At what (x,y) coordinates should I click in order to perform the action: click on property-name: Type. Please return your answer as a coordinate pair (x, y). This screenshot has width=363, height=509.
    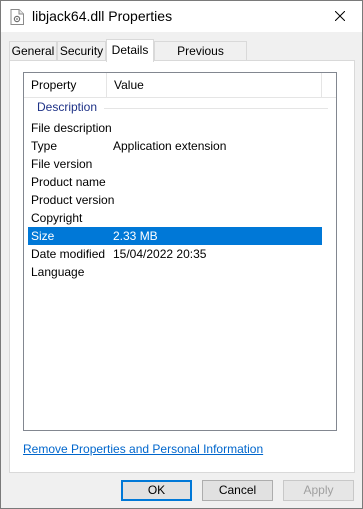
    Looking at the image, I should click on (44, 146).